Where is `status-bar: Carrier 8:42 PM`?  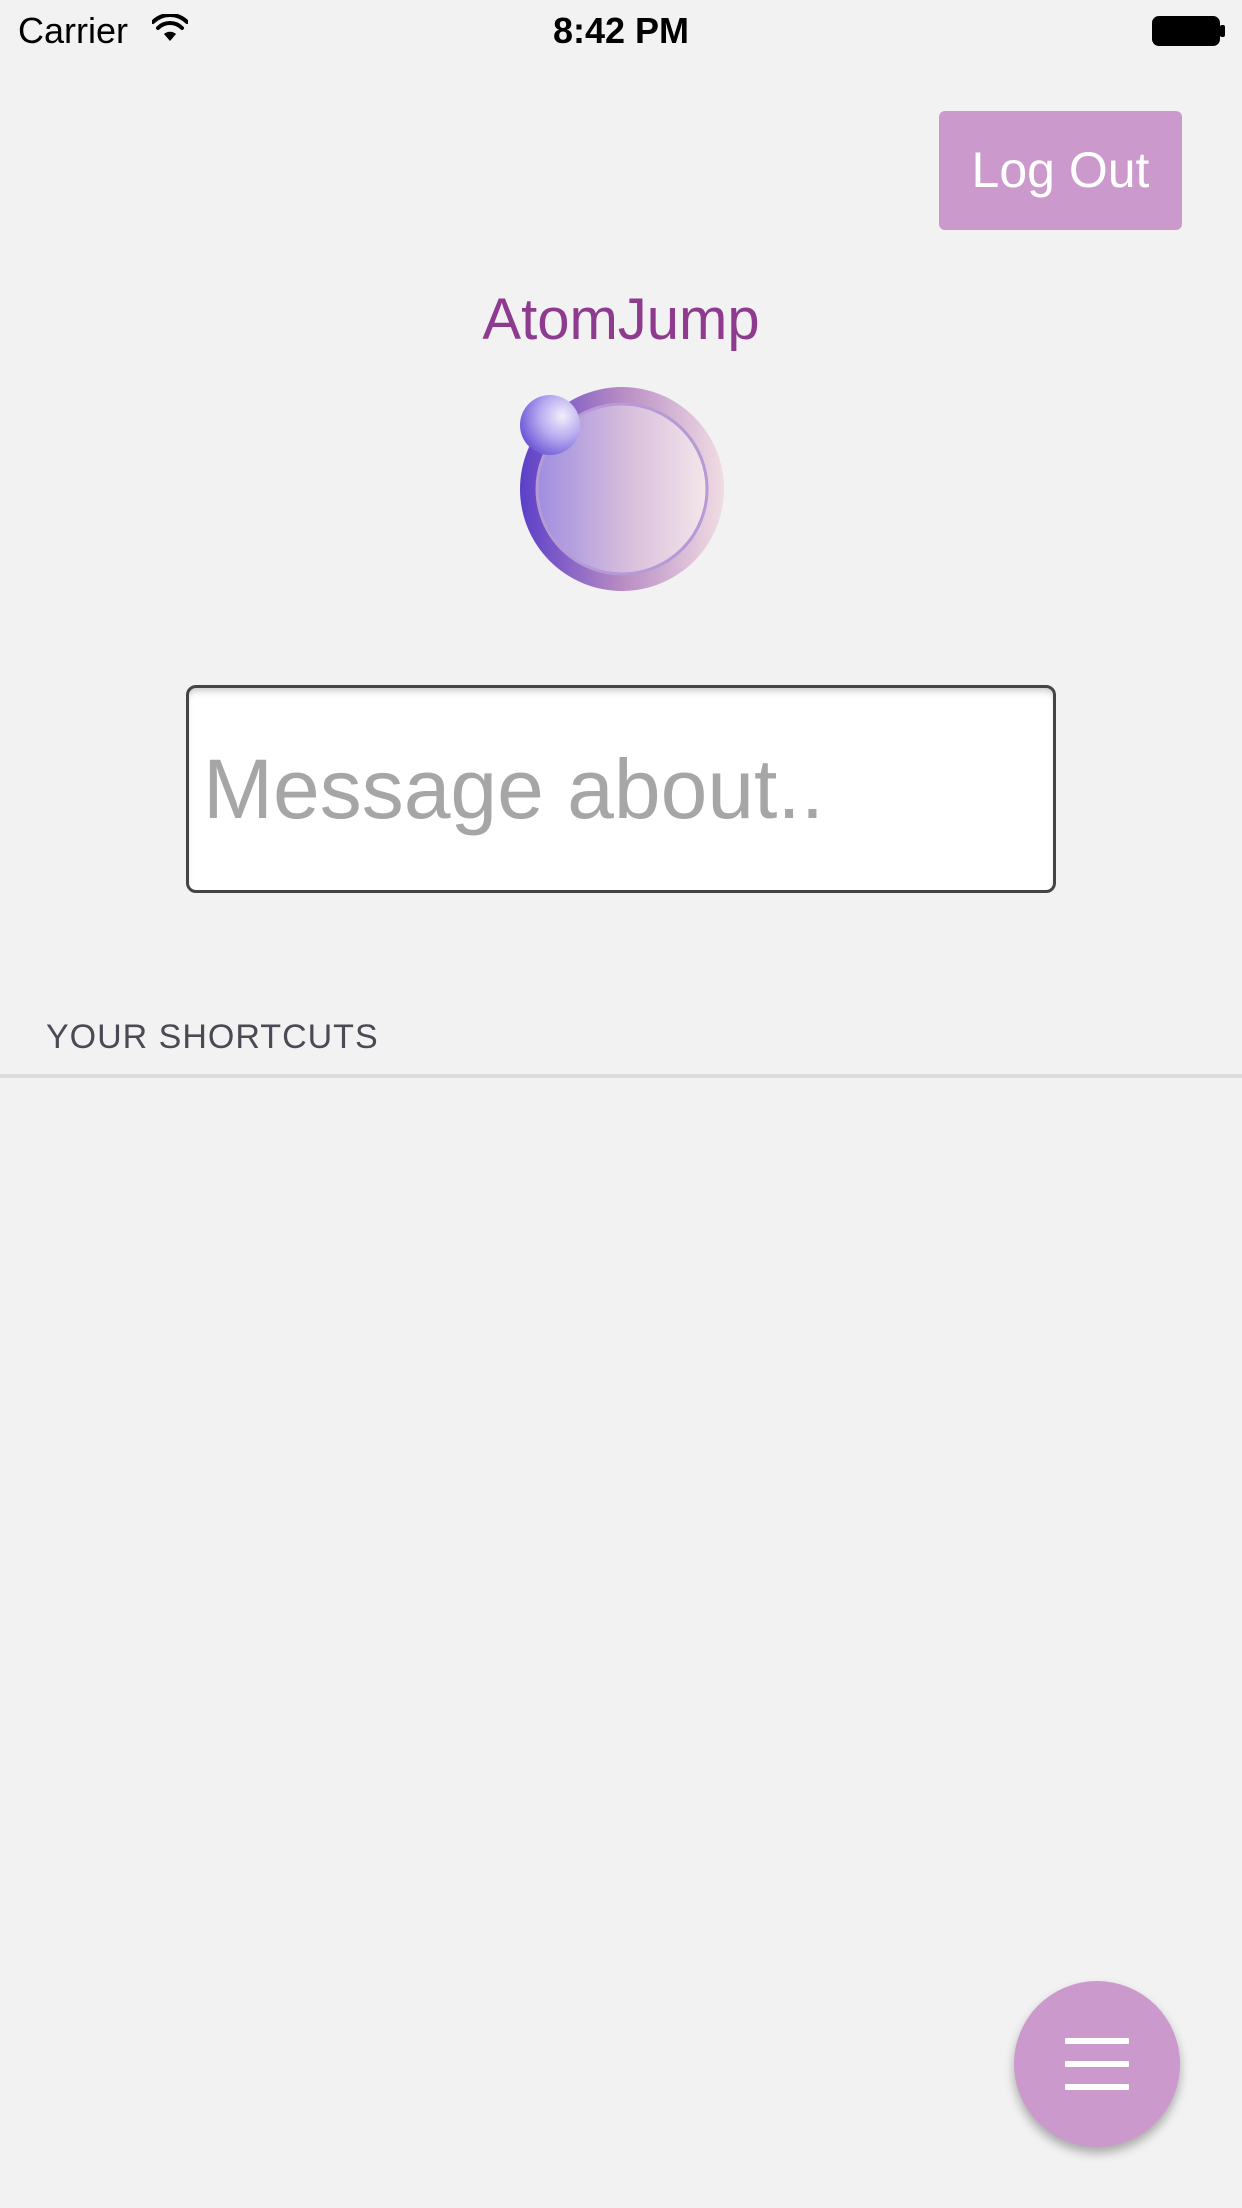 status-bar: Carrier 8:42 PM is located at coordinates (621, 31).